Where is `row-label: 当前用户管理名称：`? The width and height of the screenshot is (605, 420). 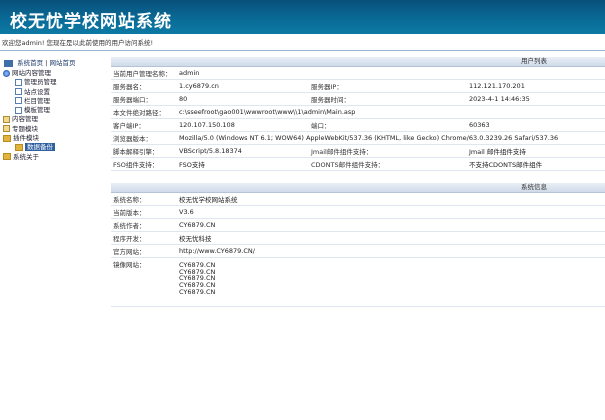
row-label: 当前用户管理名称： is located at coordinates (144, 73).